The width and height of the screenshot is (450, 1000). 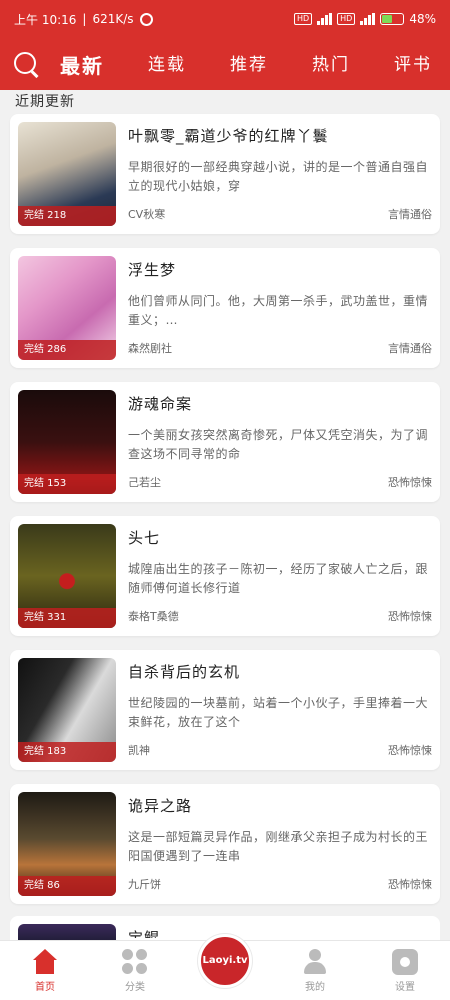 I want to click on bottom-tab-category-label: 分类, so click(x=135, y=987).